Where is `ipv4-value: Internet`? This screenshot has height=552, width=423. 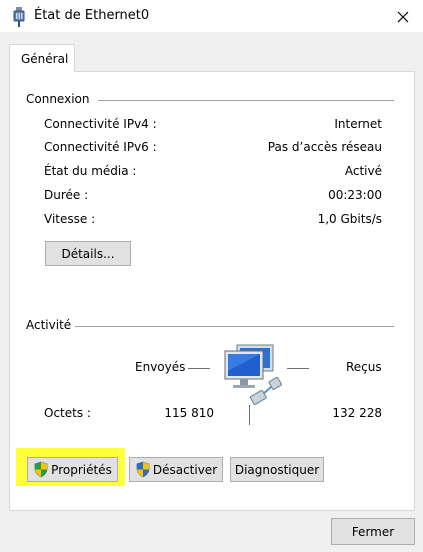 ipv4-value: Internet is located at coordinates (358, 124).